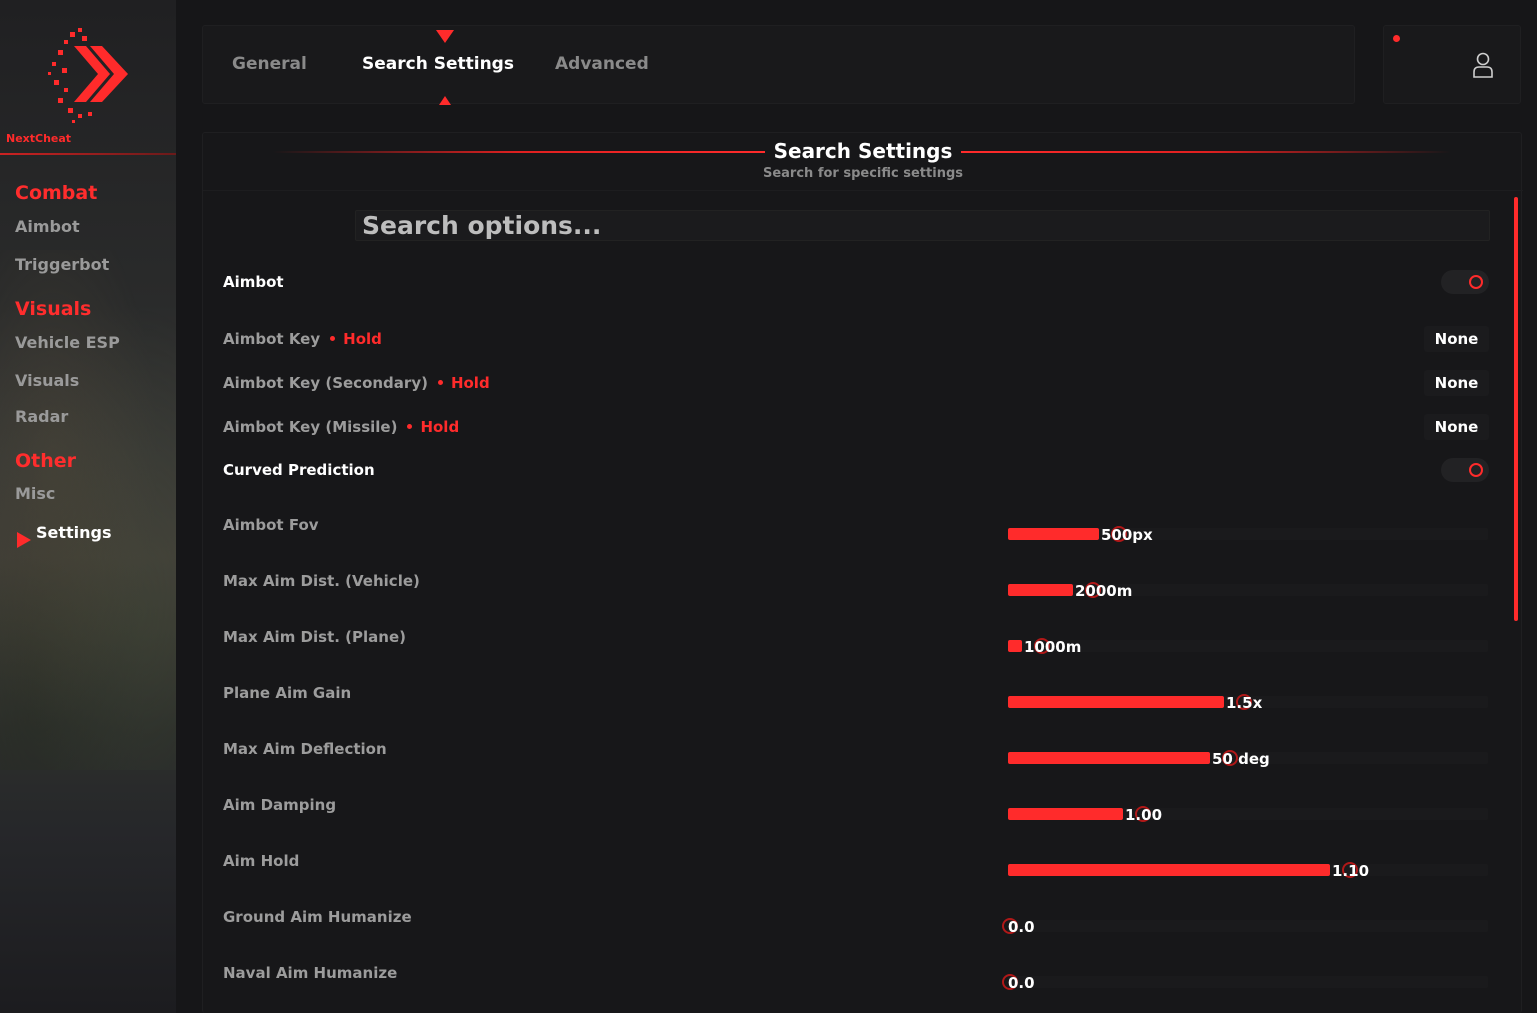 The height and width of the screenshot is (1013, 1537). I want to click on max-aim-dist-plane-label: Max Aim Dist. (Plane), so click(314, 637).